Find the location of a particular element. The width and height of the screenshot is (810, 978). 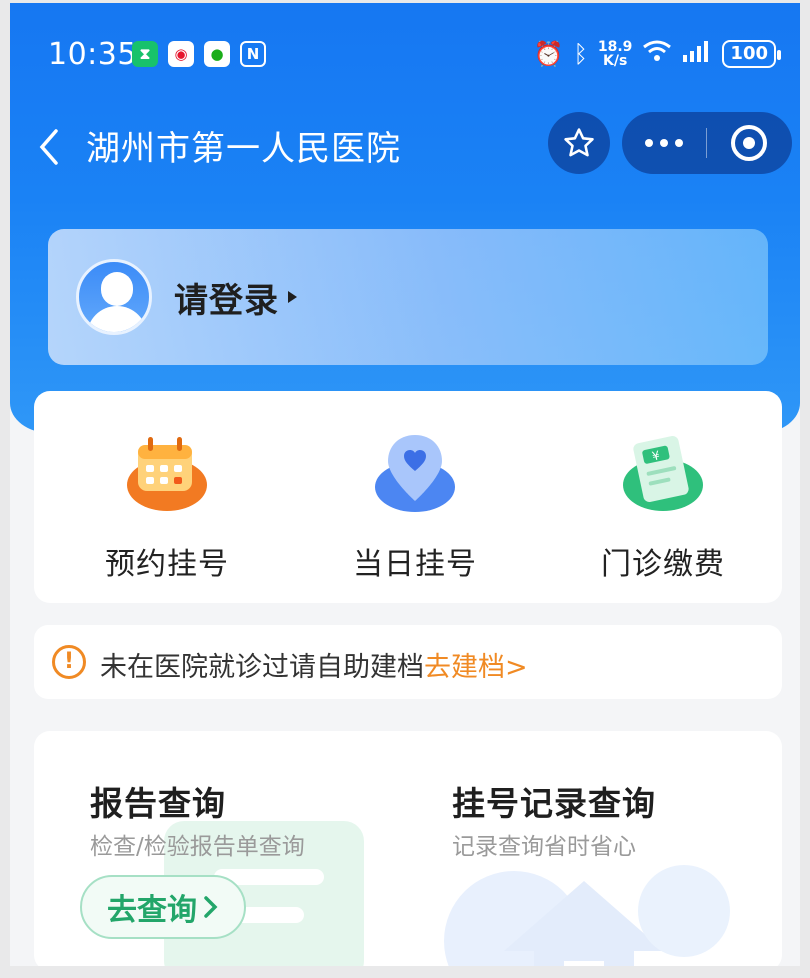

menu-label: 预约挂号 is located at coordinates (167, 564).